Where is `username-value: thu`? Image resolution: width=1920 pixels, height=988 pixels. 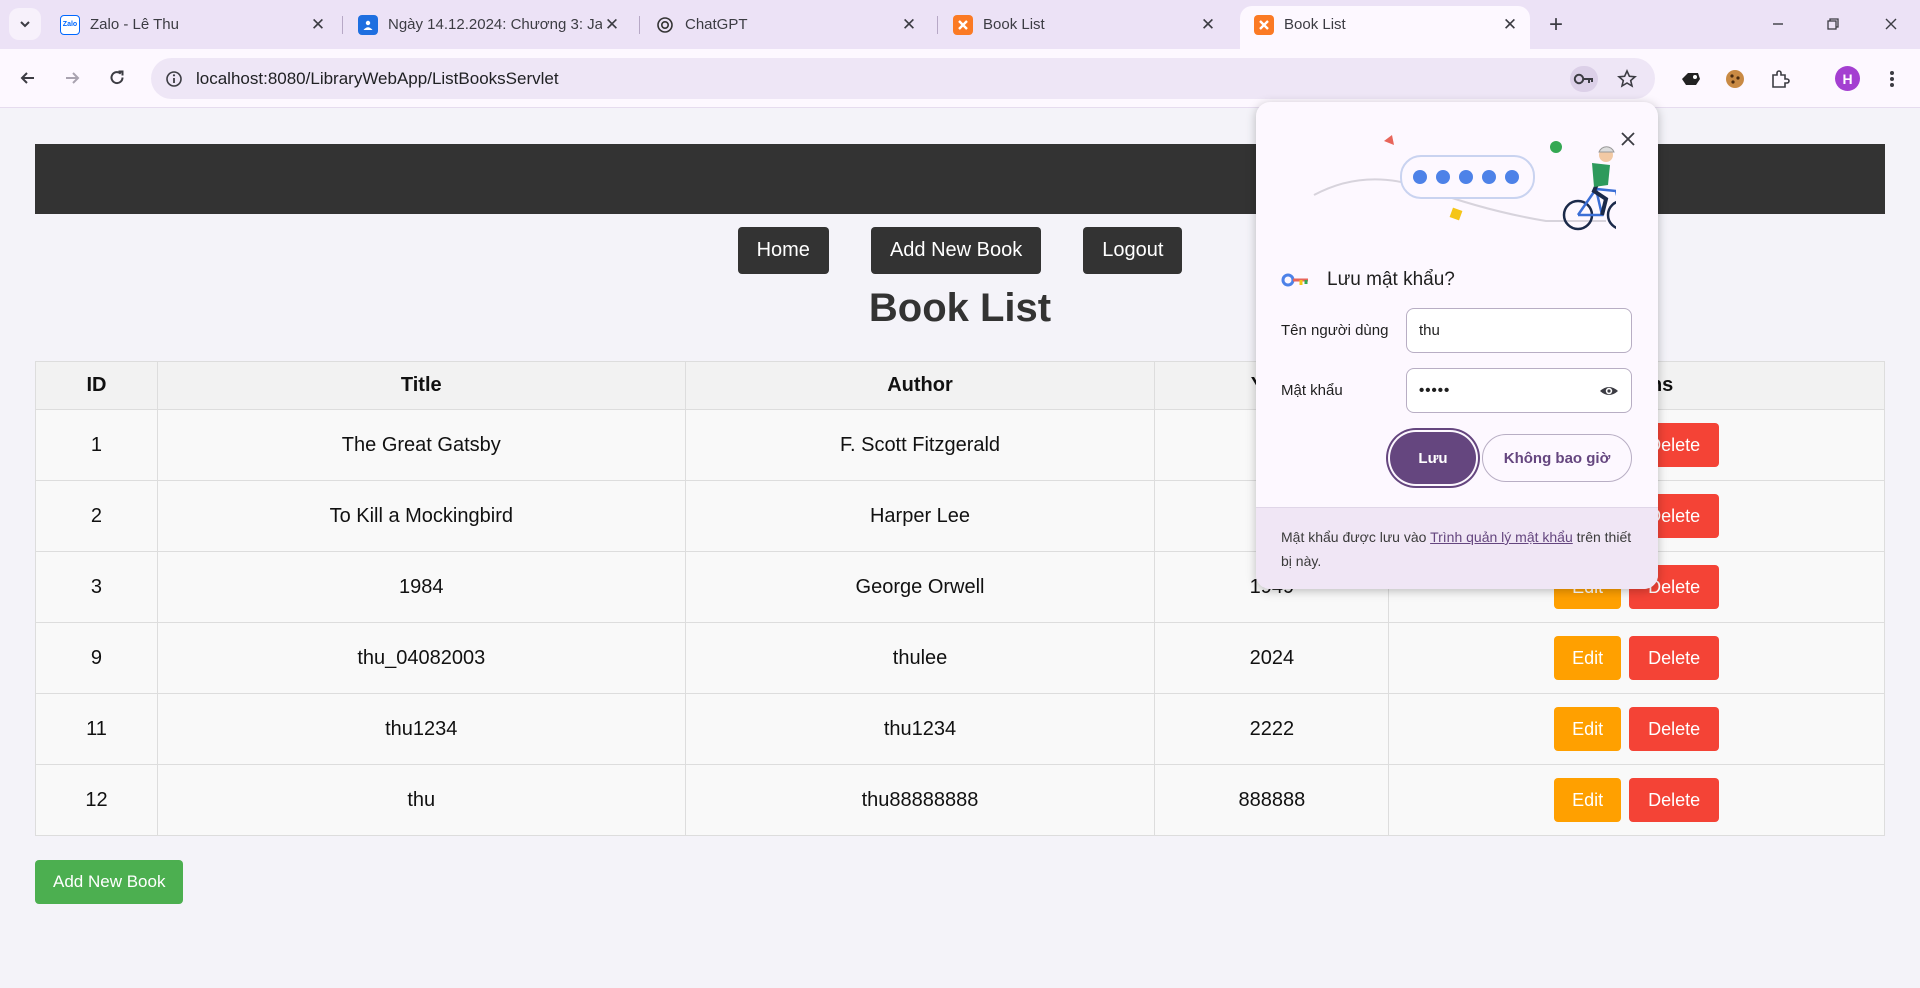
username-value: thu is located at coordinates (1429, 330).